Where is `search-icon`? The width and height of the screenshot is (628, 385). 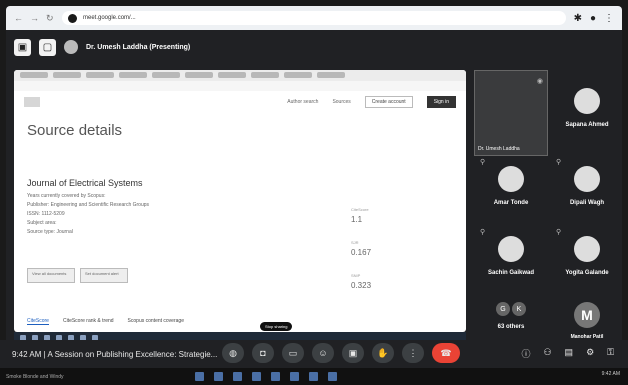
search-icon is located at coordinates (218, 376).